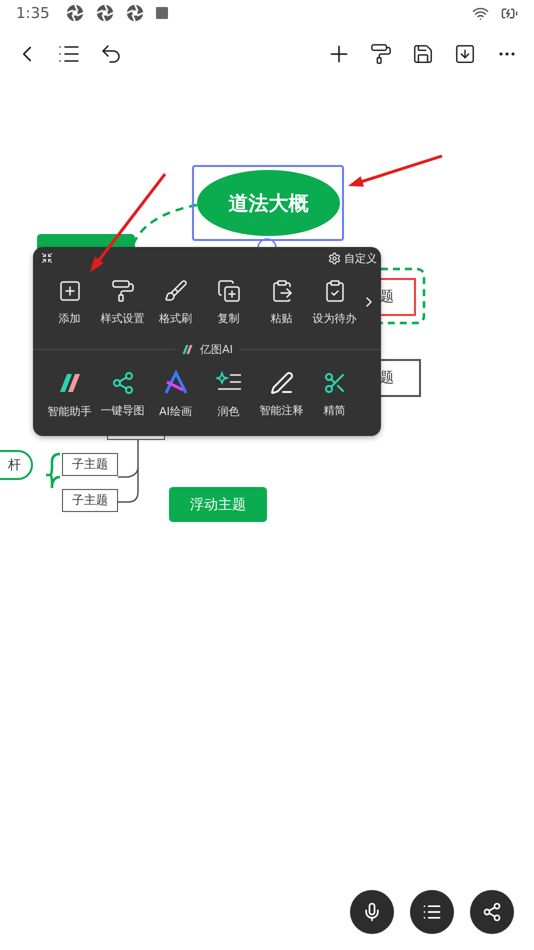 Image resolution: width=534 pixels, height=950 pixels. What do you see at coordinates (281, 302) in the screenshot?
I see `menu-action: 粘贴` at bounding box center [281, 302].